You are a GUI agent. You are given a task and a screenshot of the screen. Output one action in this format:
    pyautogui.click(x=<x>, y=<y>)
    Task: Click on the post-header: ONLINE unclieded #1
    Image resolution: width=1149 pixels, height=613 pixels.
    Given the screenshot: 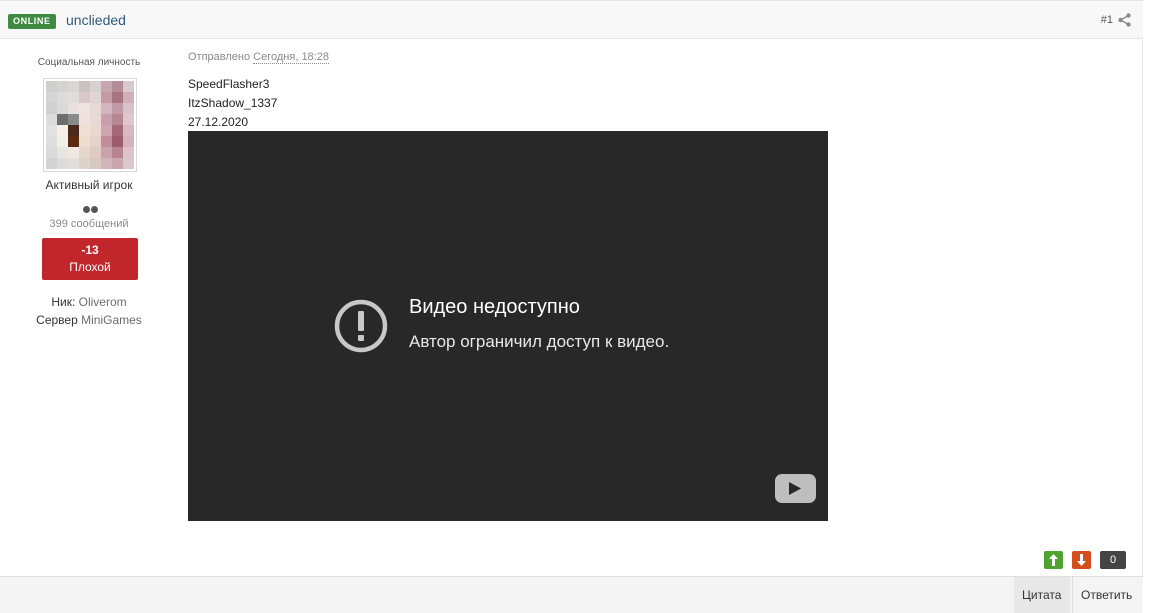 What is the action you would take?
    pyautogui.click(x=571, y=19)
    